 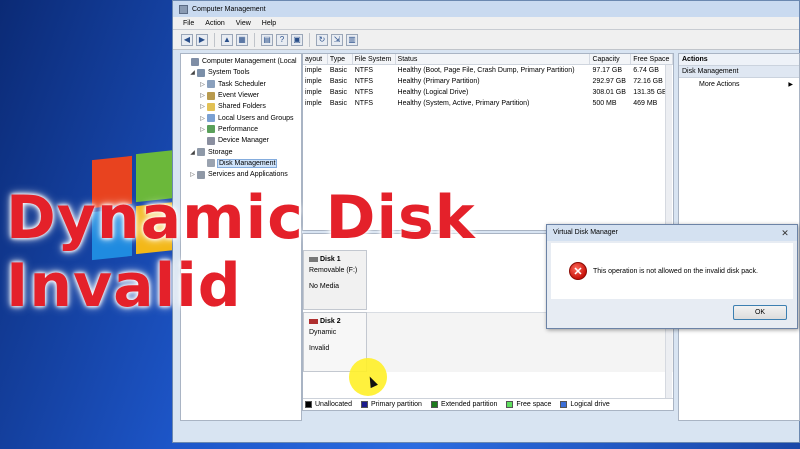 What do you see at coordinates (486, 40) in the screenshot?
I see `toolbar: ◀ ▶ ▲ ▦ ▤ ? ▣ ↻ ⇲ ▥` at bounding box center [486, 40].